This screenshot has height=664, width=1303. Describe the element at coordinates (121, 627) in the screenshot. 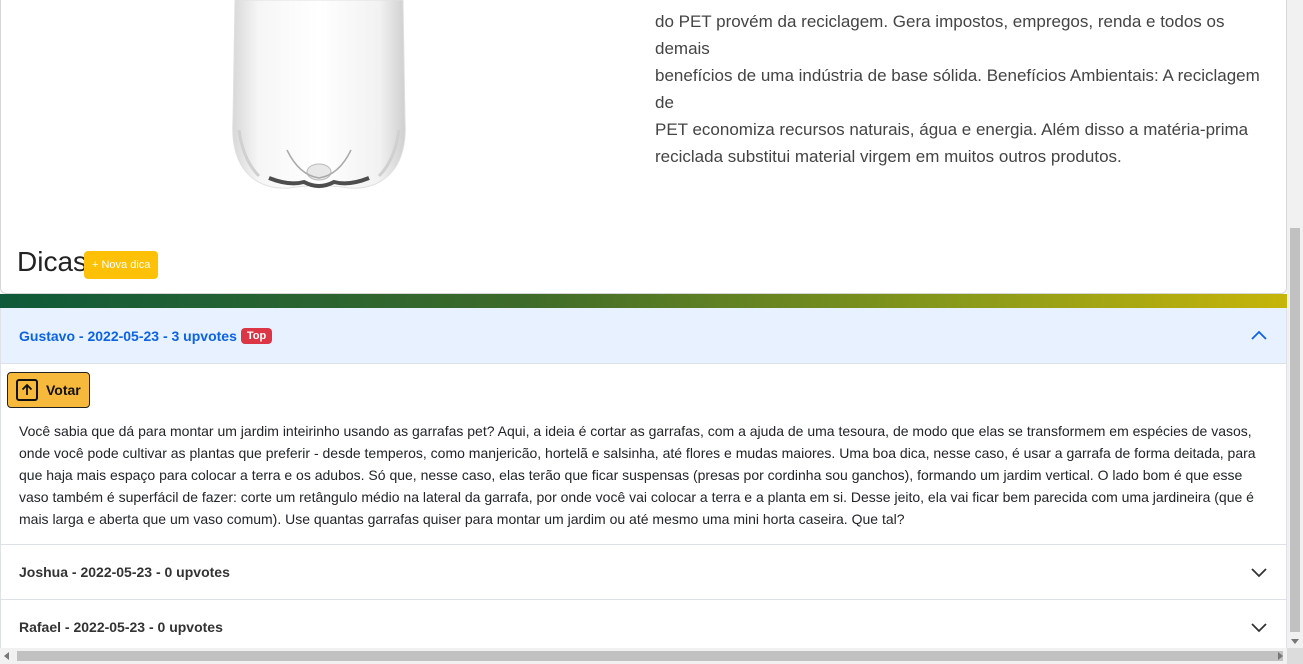

I see `tip-header-label: Rafael - 2022-05-23 - 0 upvotes` at that location.